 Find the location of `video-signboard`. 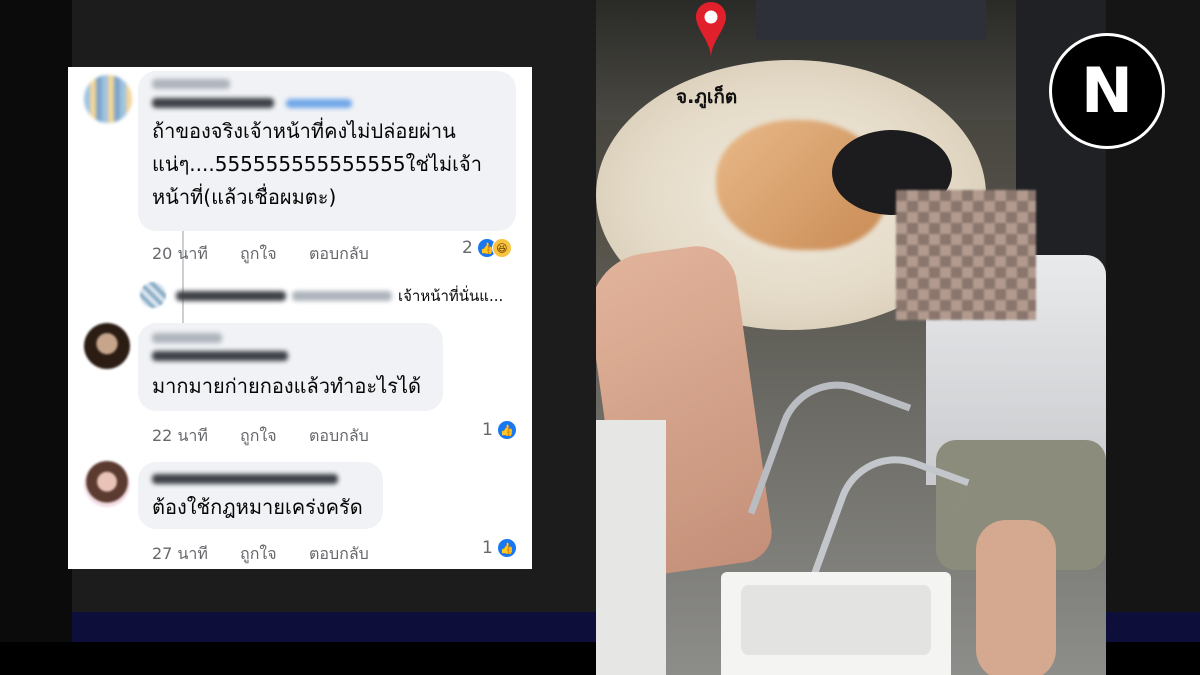

video-signboard is located at coordinates (871, 20).